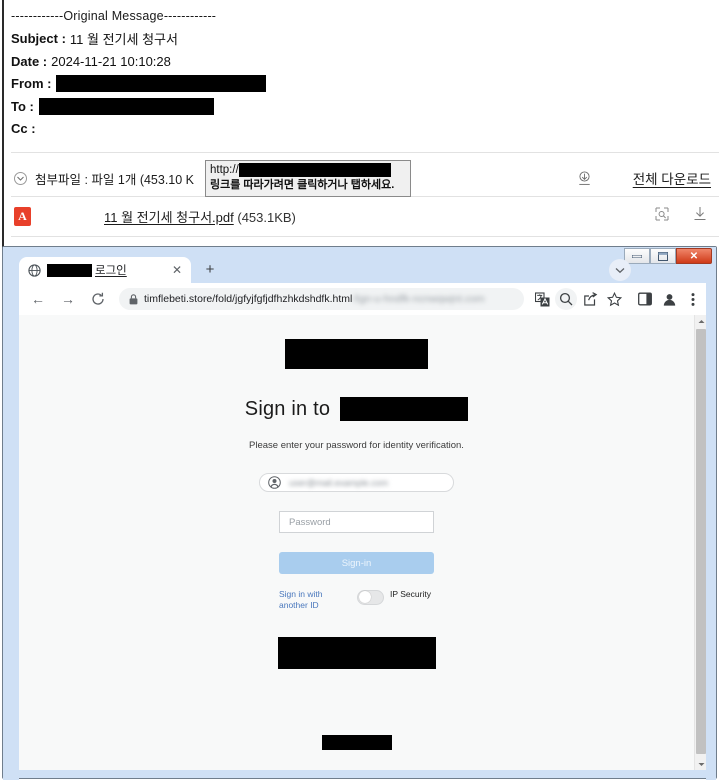 The width and height of the screenshot is (719, 781). Describe the element at coordinates (339, 482) in the screenshot. I see `account-email: user@mail.example.com` at that location.